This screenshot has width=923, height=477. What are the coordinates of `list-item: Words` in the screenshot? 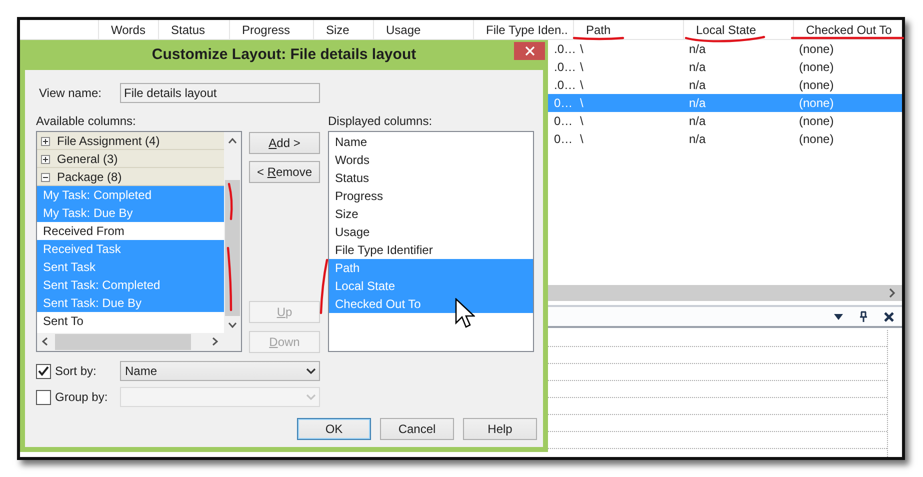 It's located at (431, 160).